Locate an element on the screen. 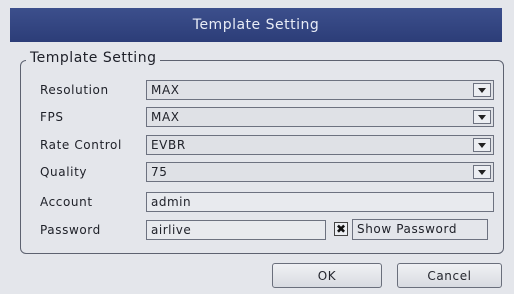  rate-control-value: EVBR is located at coordinates (168, 145).